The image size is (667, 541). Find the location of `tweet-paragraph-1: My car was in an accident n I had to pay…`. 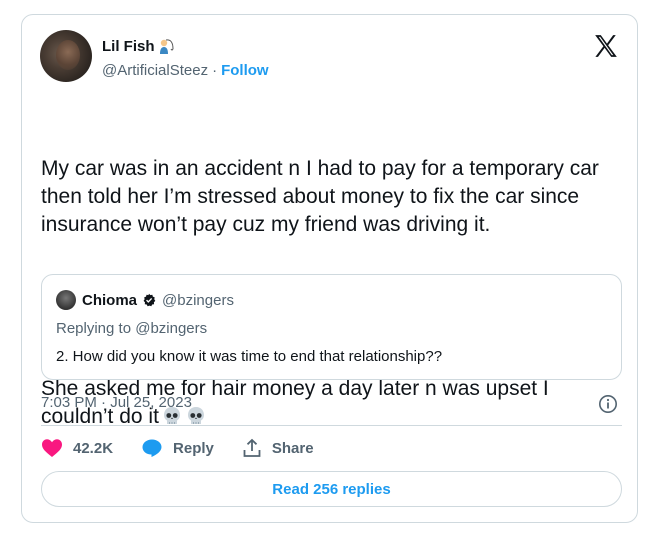

tweet-paragraph-1: My car was in an accident n I had to pay… is located at coordinates (323, 196).